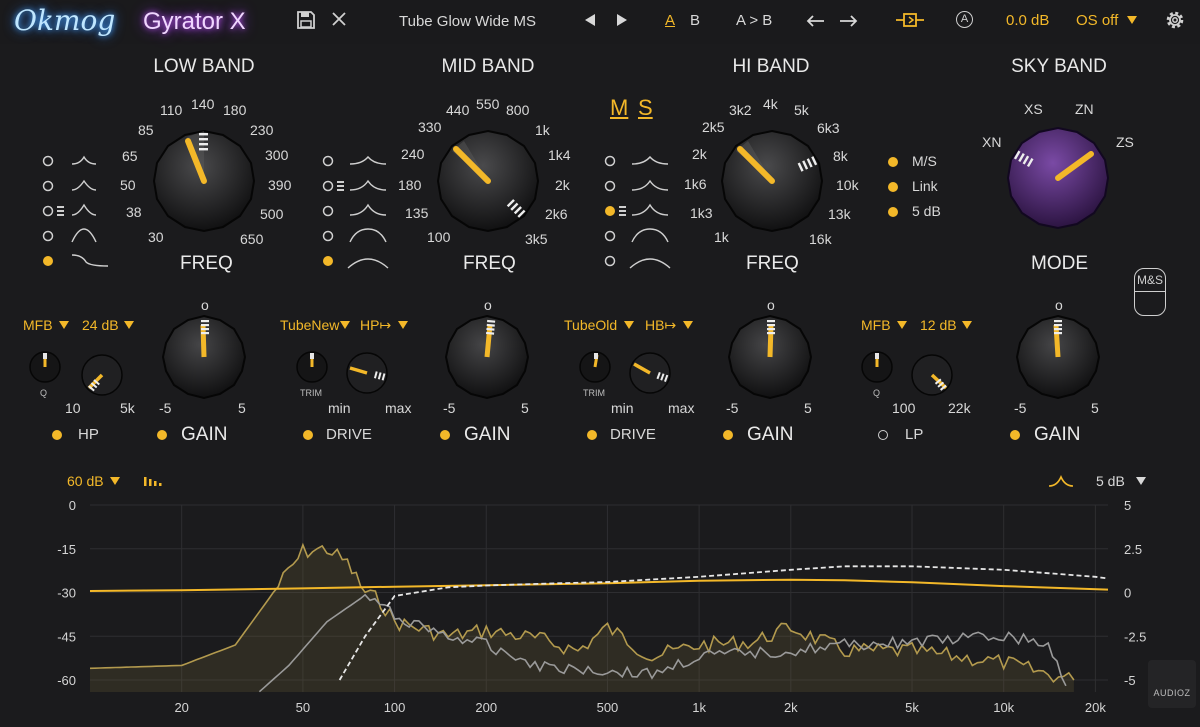 The height and width of the screenshot is (727, 1200). I want to click on hi-gain-knob, so click(770, 357).